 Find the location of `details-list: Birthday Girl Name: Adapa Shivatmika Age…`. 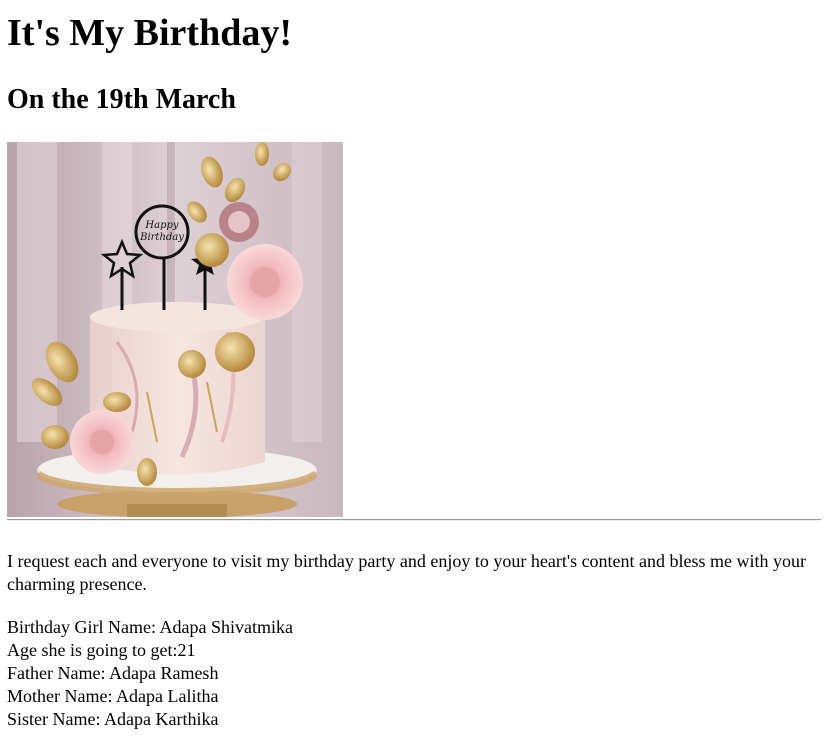

details-list: Birthday Girl Name: Adapa Shivatmika Age… is located at coordinates (150, 673).